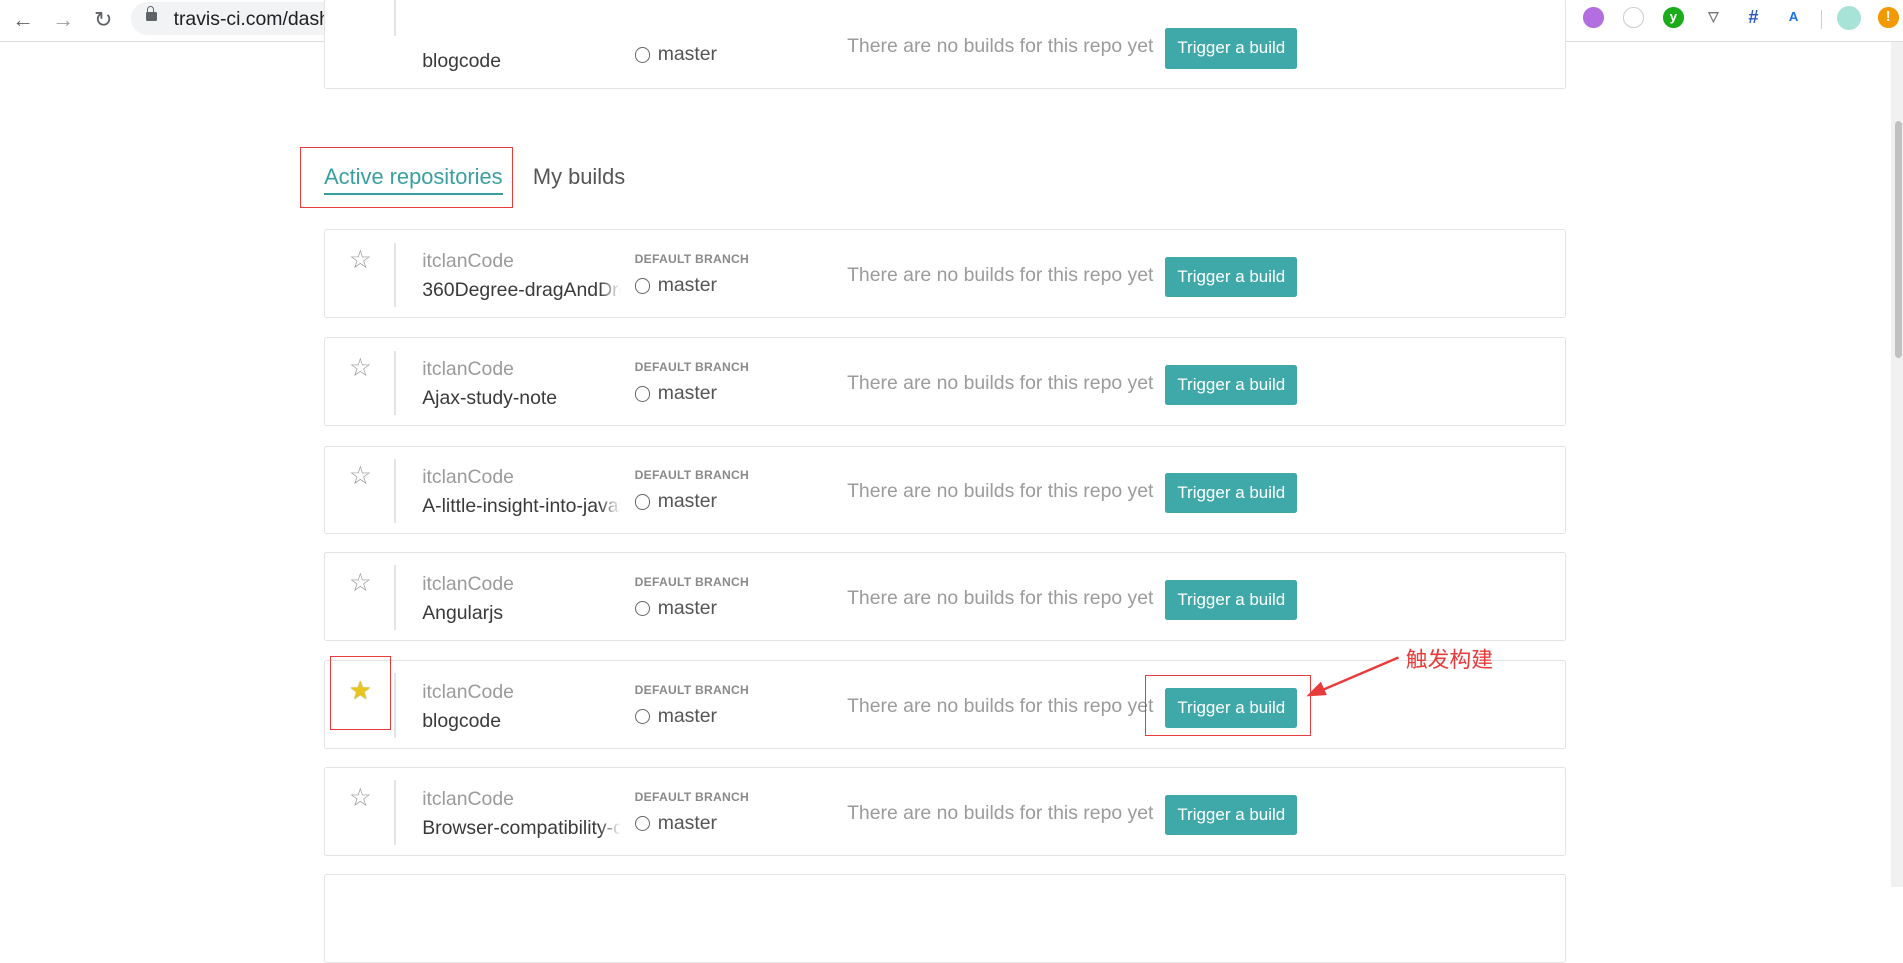 The height and width of the screenshot is (963, 1903). What do you see at coordinates (1898, 240) in the screenshot?
I see `scrollbar-thumb` at bounding box center [1898, 240].